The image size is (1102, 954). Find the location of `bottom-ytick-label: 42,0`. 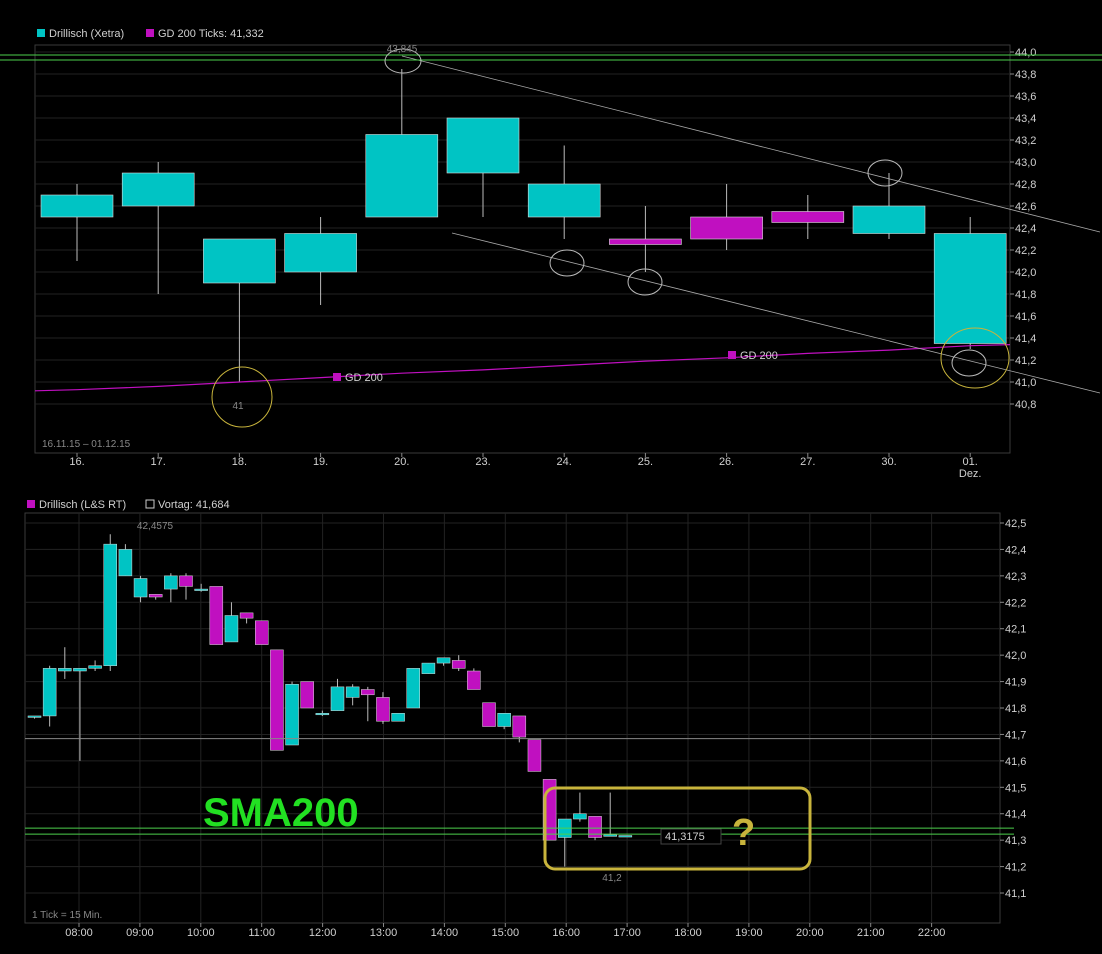

bottom-ytick-label: 42,0 is located at coordinates (1015, 656).